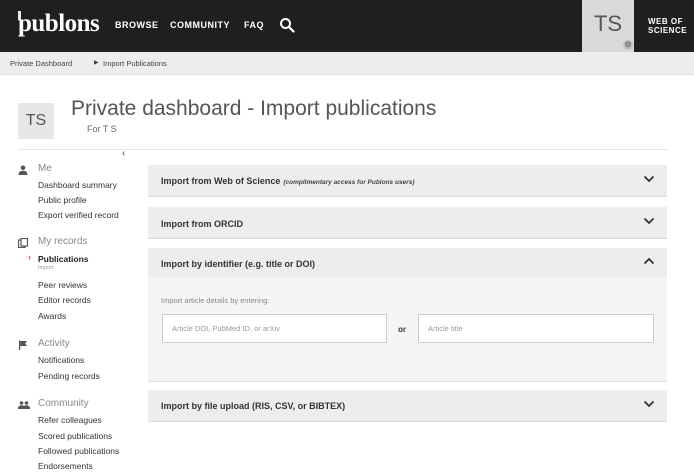  What do you see at coordinates (274, 328) in the screenshot?
I see `doi-input` at bounding box center [274, 328].